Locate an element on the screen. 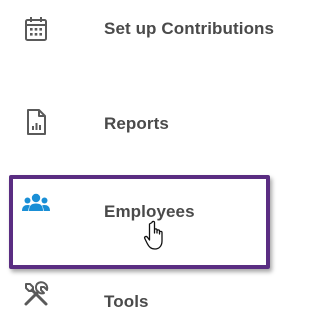  hand-pointer-cursor-icon is located at coordinates (153, 235).